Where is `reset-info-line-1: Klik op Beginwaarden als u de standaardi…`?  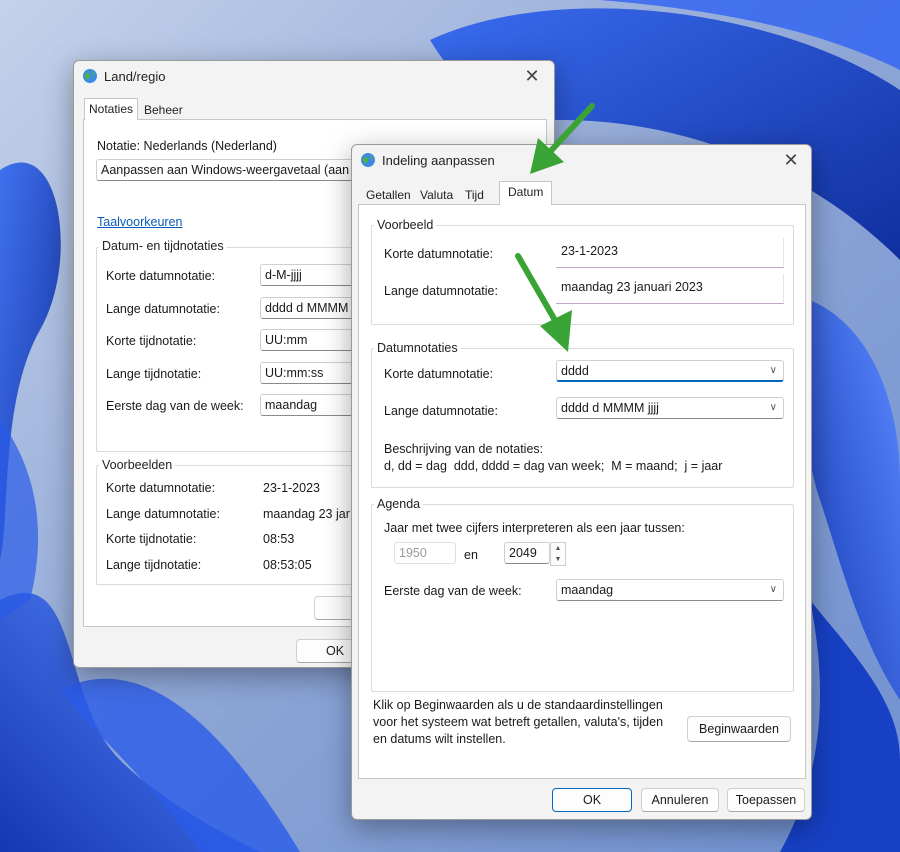
reset-info-line-1: Klik op Beginwaarden als u de standaardi… is located at coordinates (518, 705).